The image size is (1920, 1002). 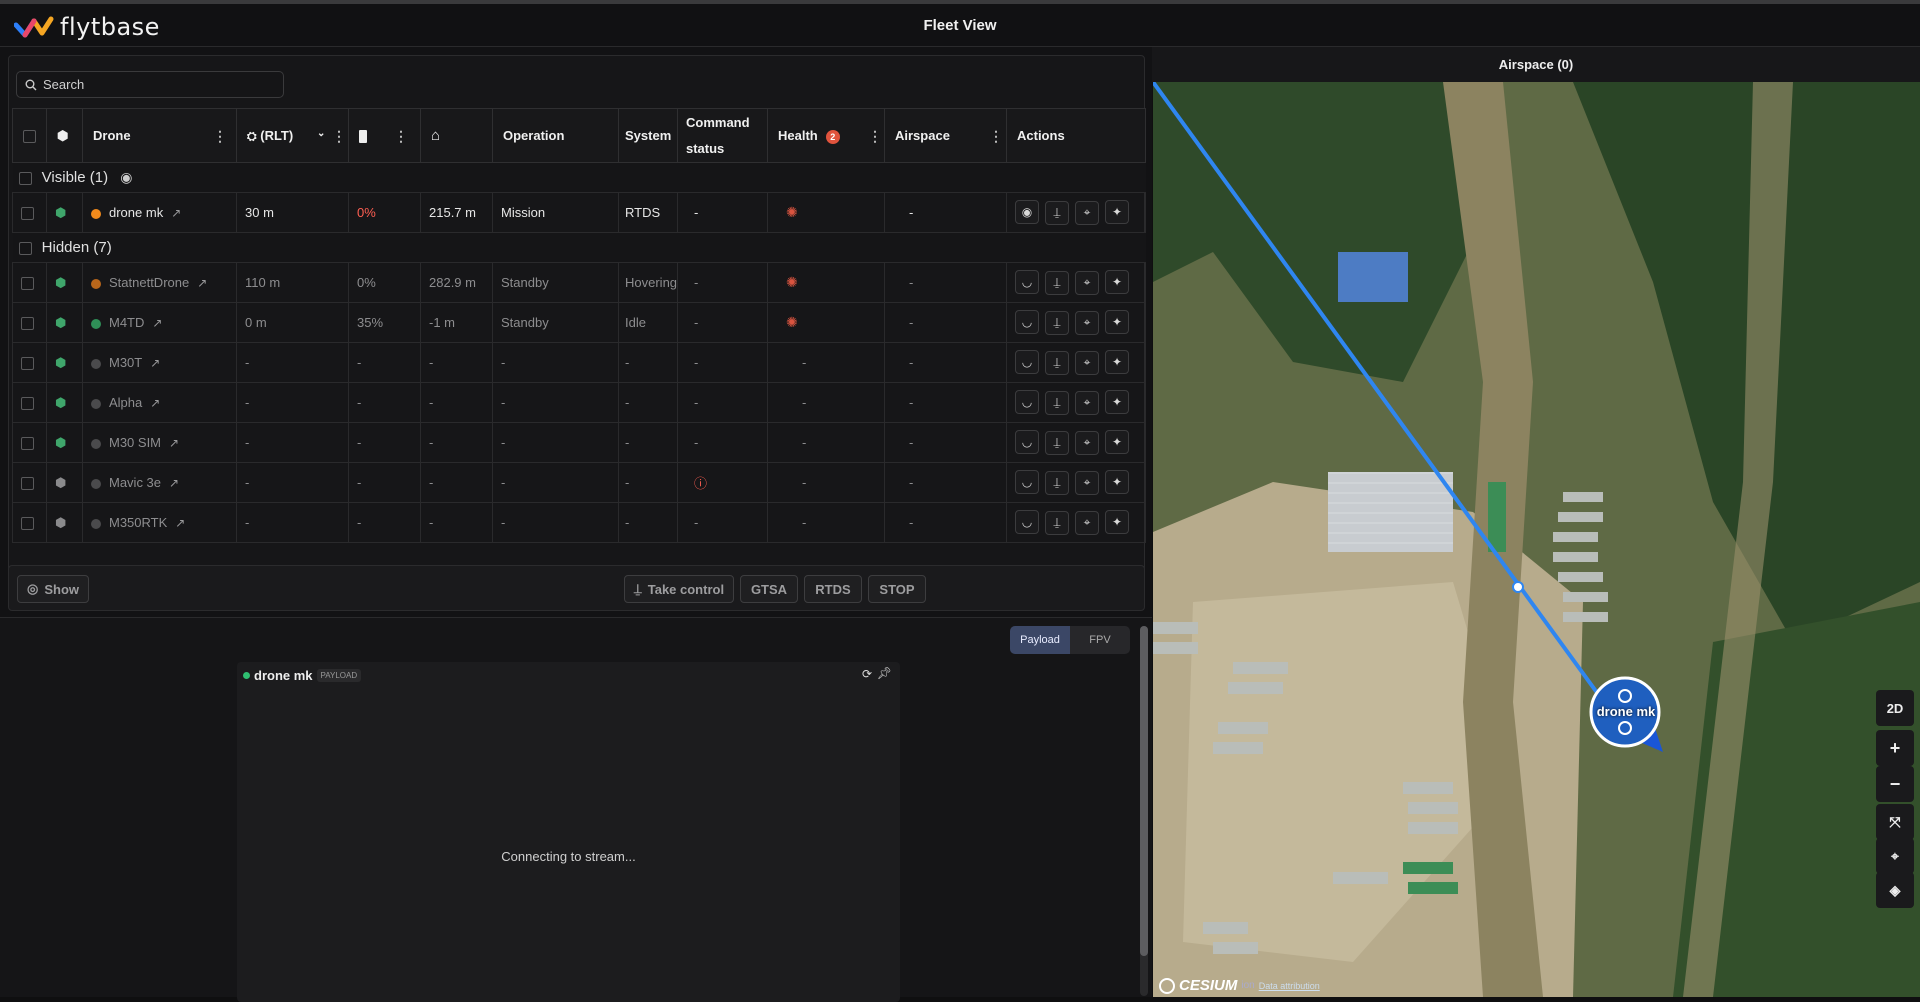 I want to click on pin-icon: 📌︎, so click(x=884, y=673).